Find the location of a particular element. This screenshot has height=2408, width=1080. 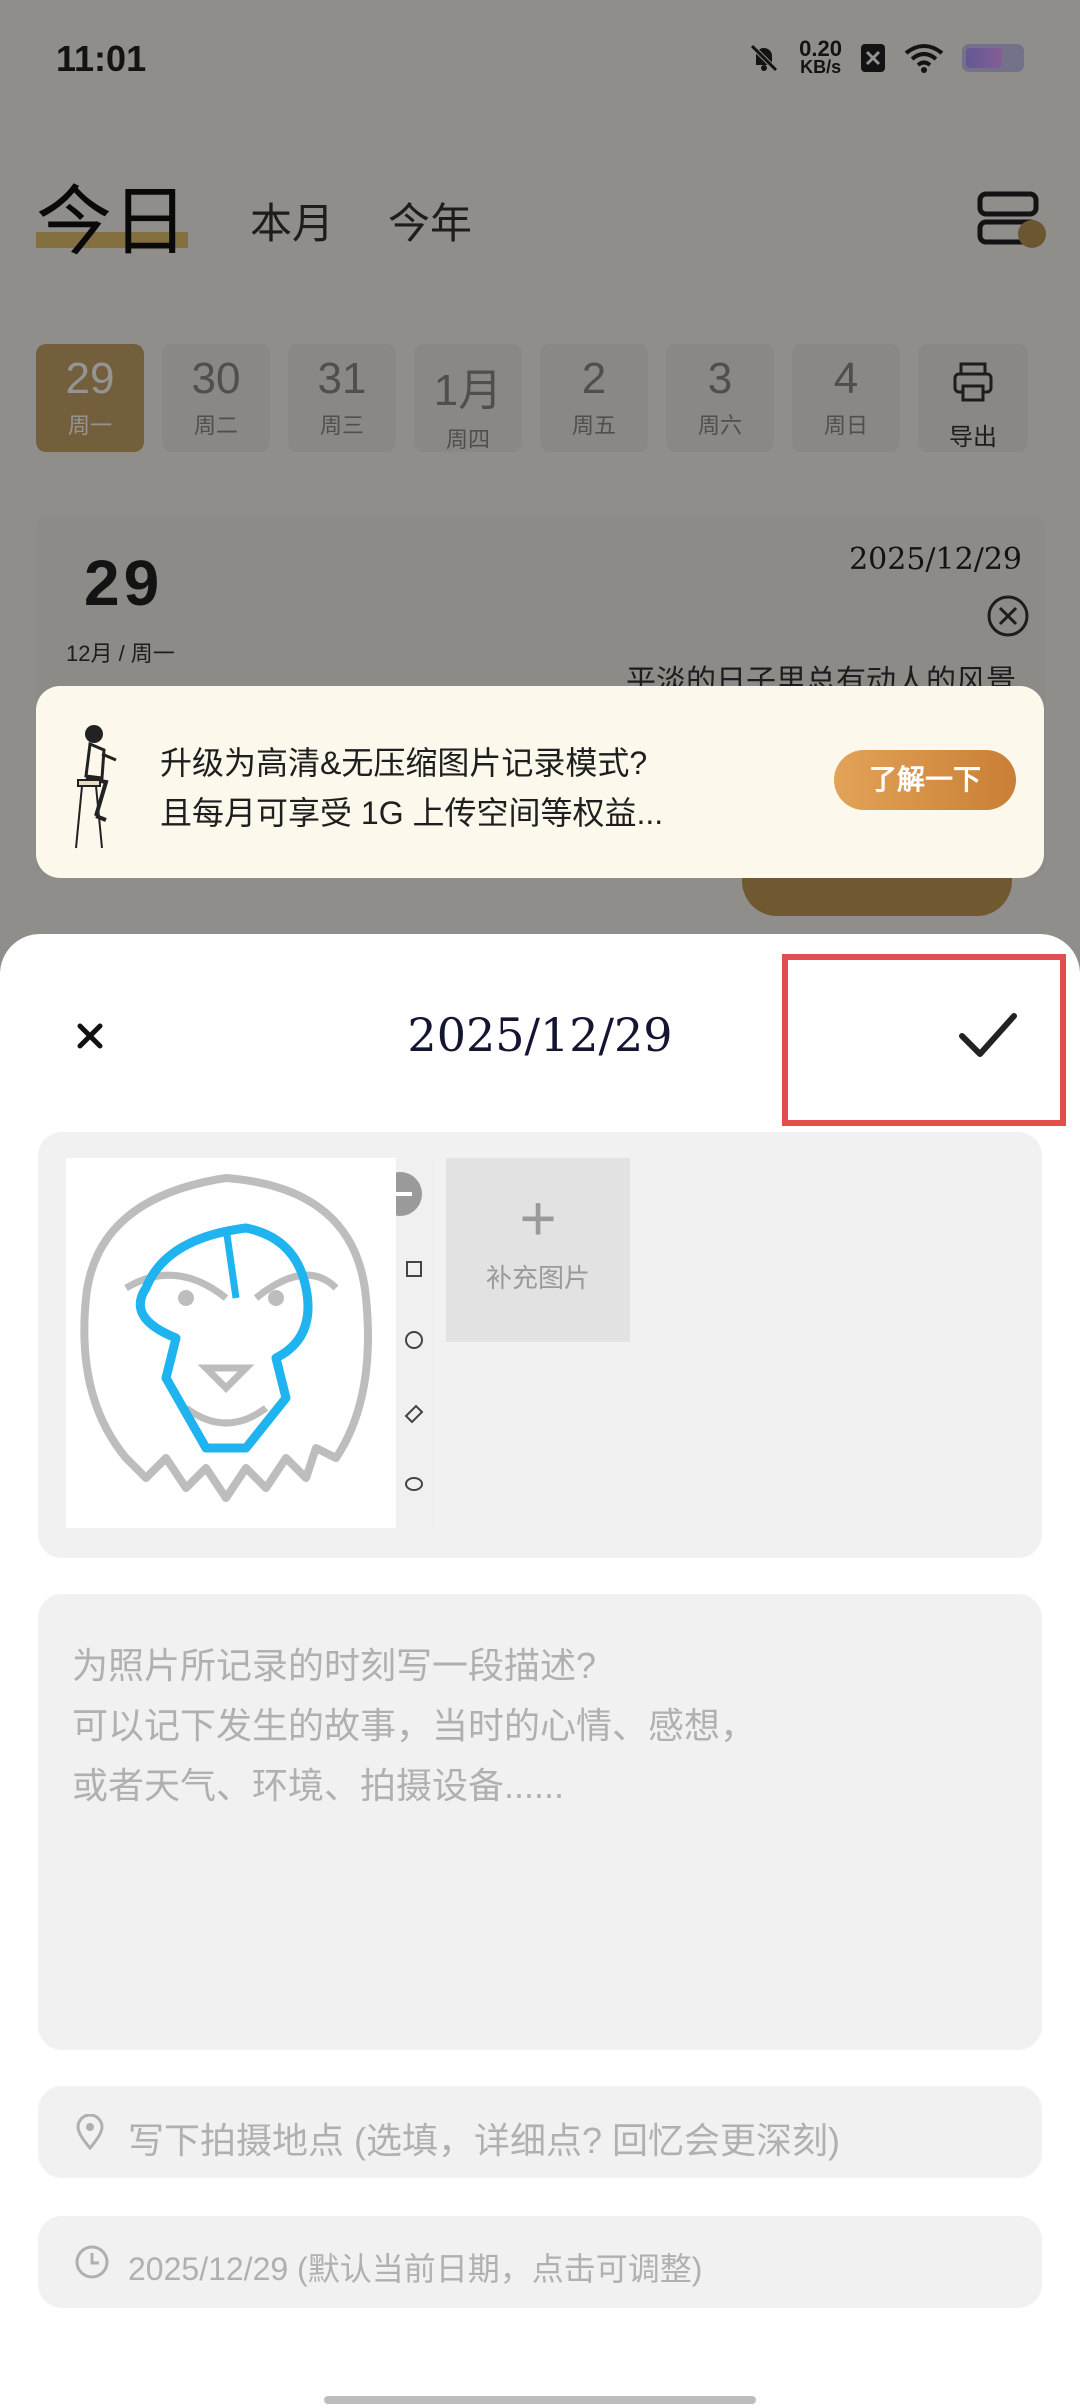

circle-tool-icon is located at coordinates (414, 1340).